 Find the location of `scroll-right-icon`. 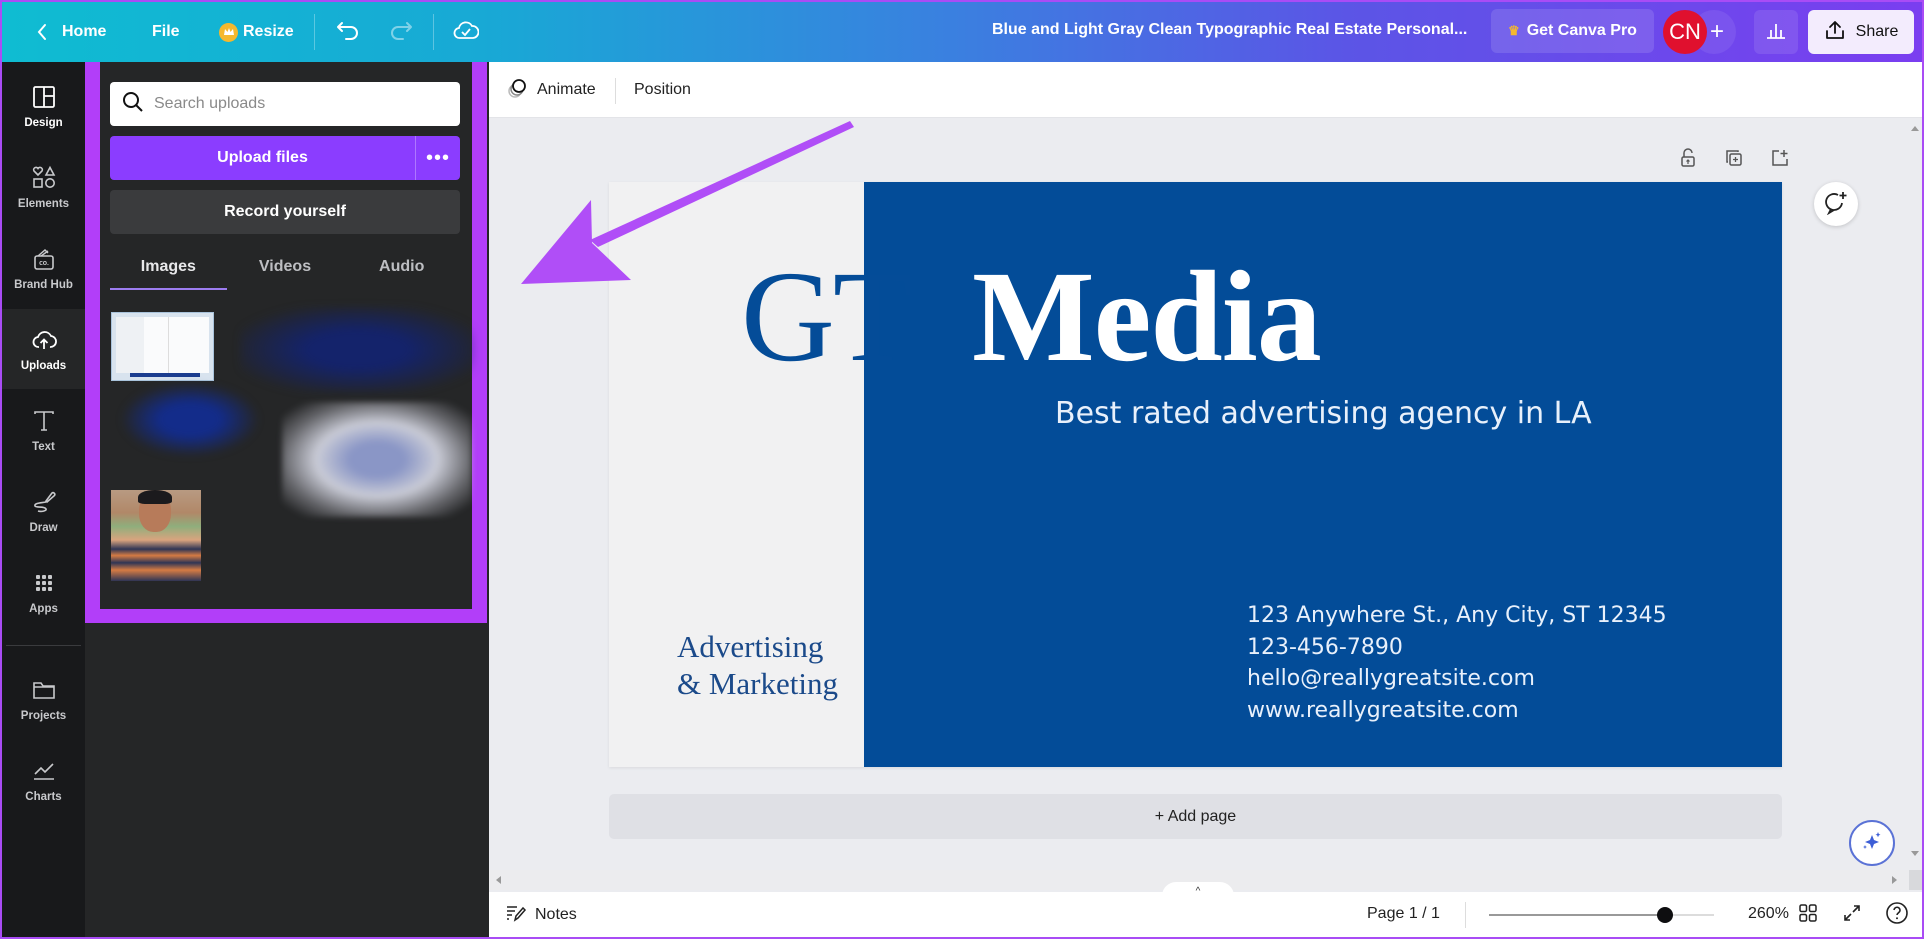

scroll-right-icon is located at coordinates (1894, 880).